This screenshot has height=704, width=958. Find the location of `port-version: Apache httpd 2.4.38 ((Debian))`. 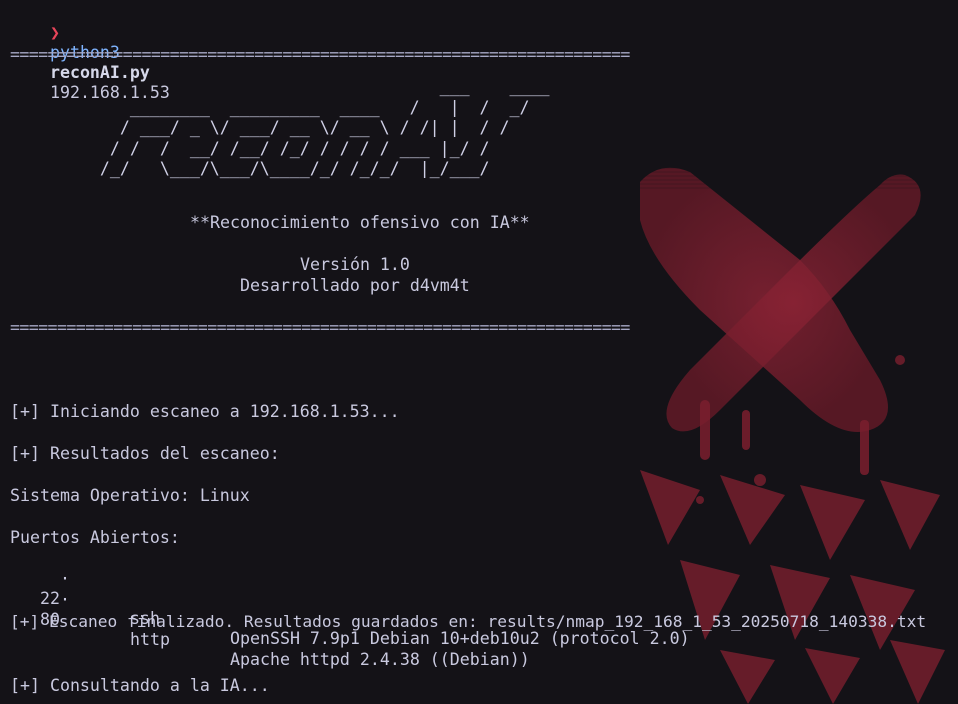

port-version: Apache httpd 2.4.38 ((Debian)) is located at coordinates (380, 659).